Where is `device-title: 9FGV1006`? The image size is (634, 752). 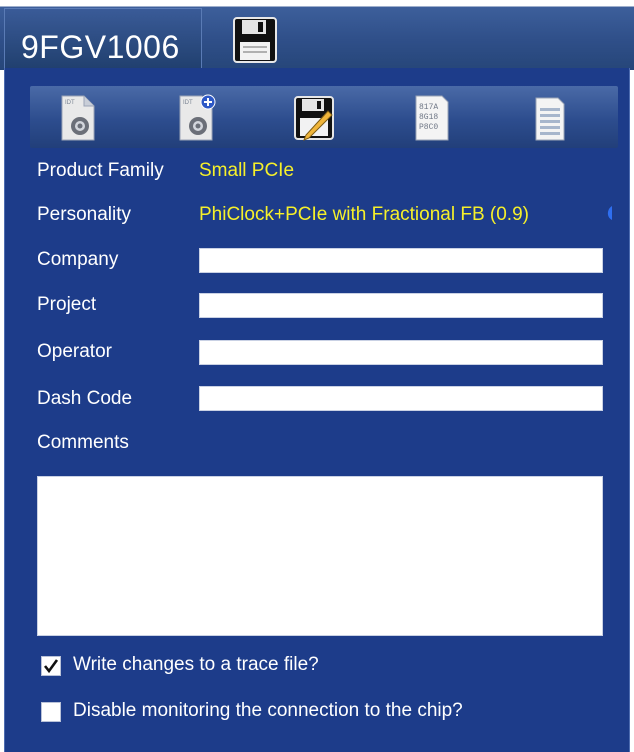 device-title: 9FGV1006 is located at coordinates (100, 47).